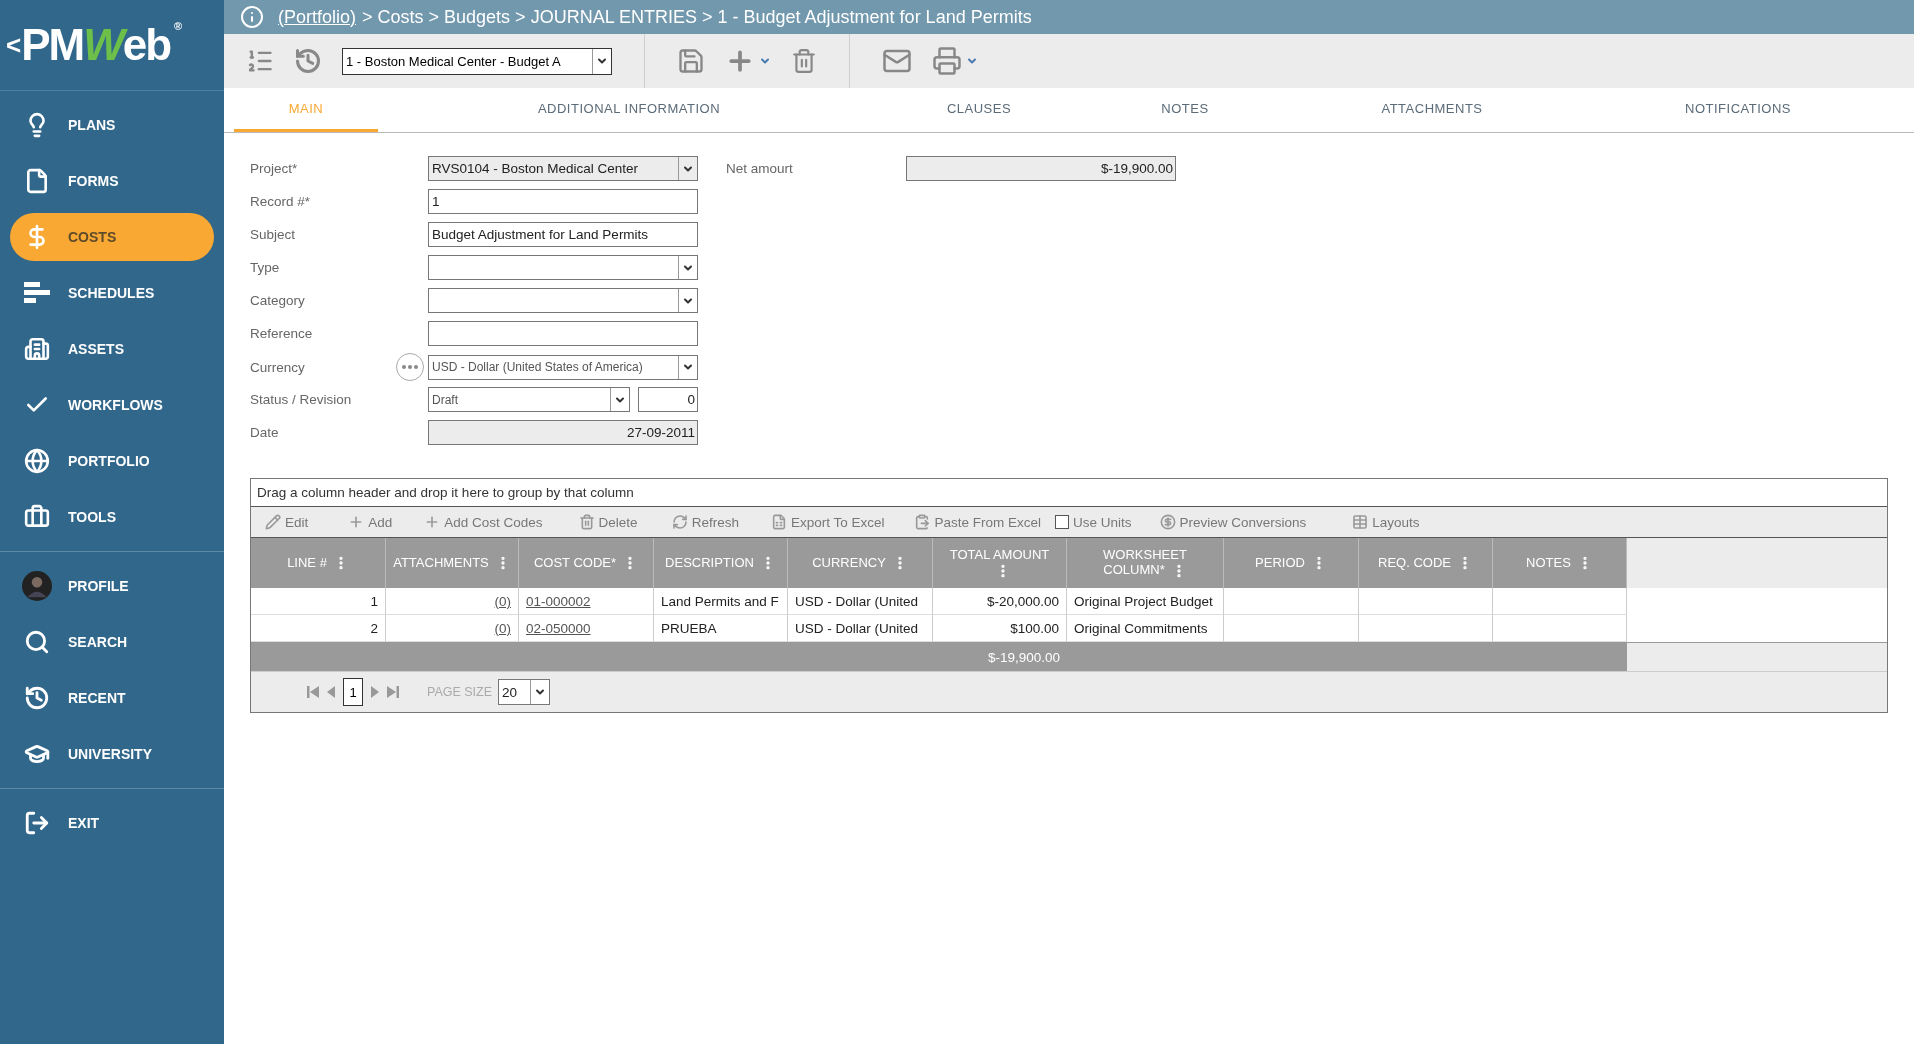 This screenshot has height=1044, width=1914. I want to click on sidebar-item: PROFILE, so click(112, 586).